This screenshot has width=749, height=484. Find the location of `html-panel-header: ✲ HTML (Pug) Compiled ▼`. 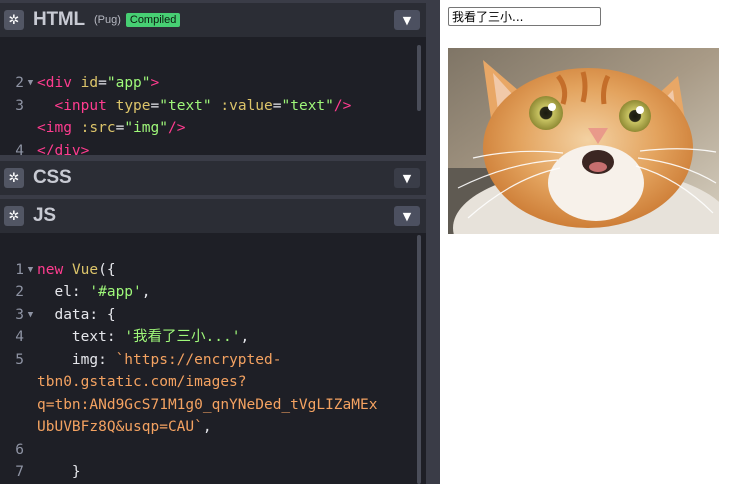

html-panel-header: ✲ HTML (Pug) Compiled ▼ is located at coordinates (213, 20).